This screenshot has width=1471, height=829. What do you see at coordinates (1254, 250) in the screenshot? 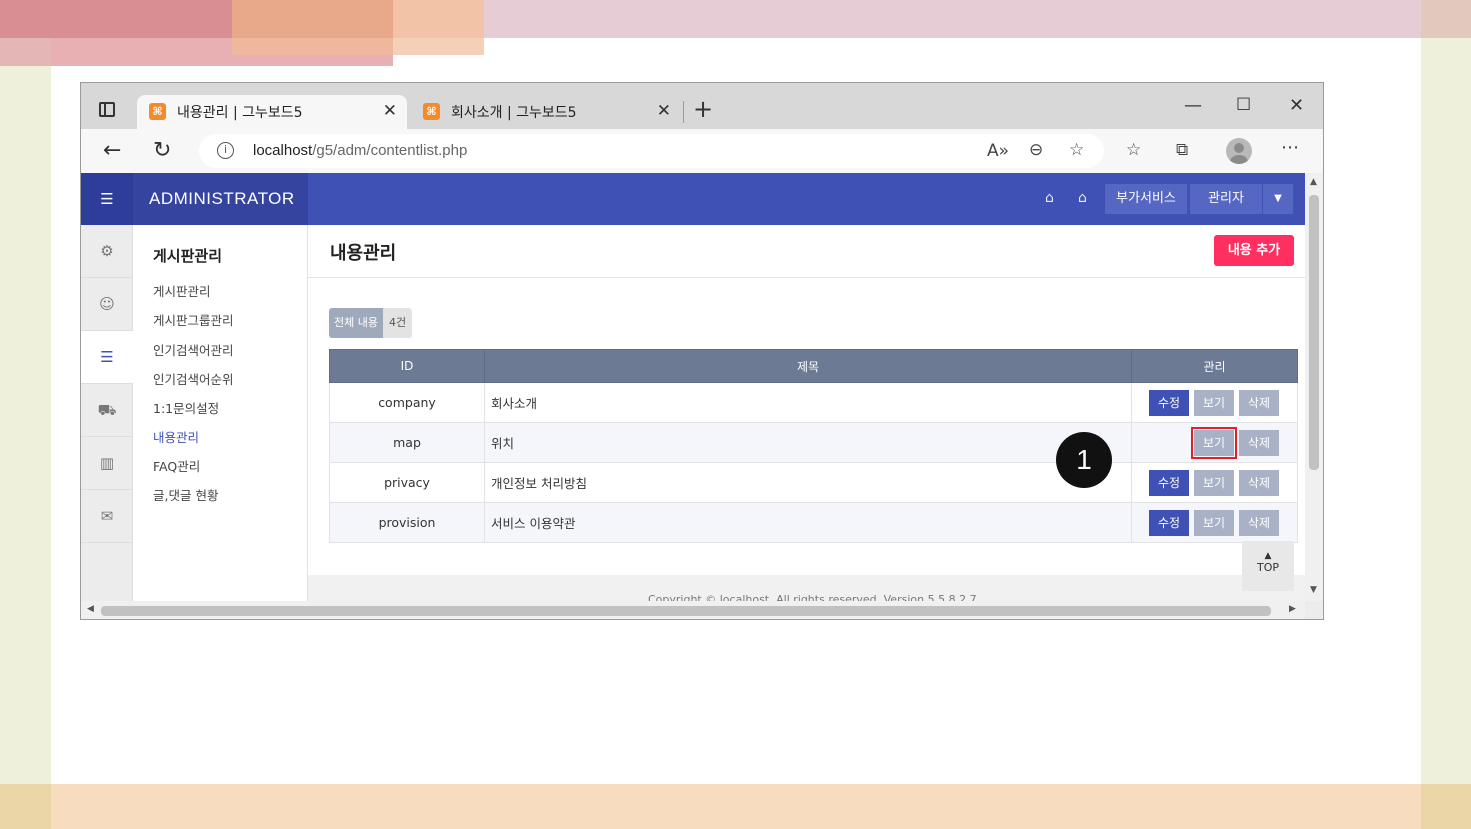
I see `add-content-button: 내용 추가` at bounding box center [1254, 250].